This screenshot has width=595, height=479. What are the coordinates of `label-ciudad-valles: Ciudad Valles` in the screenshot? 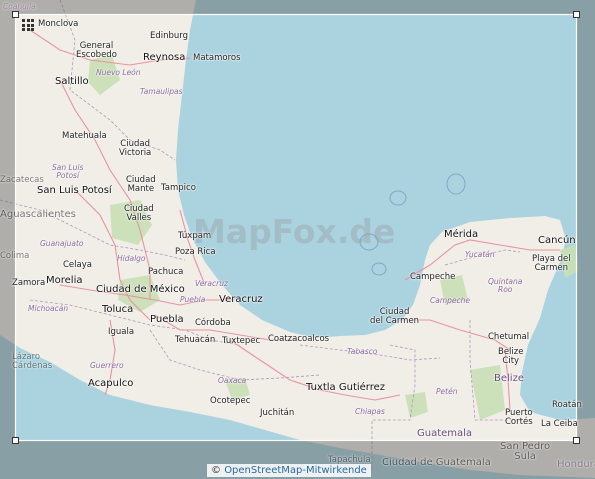 It's located at (139, 213).